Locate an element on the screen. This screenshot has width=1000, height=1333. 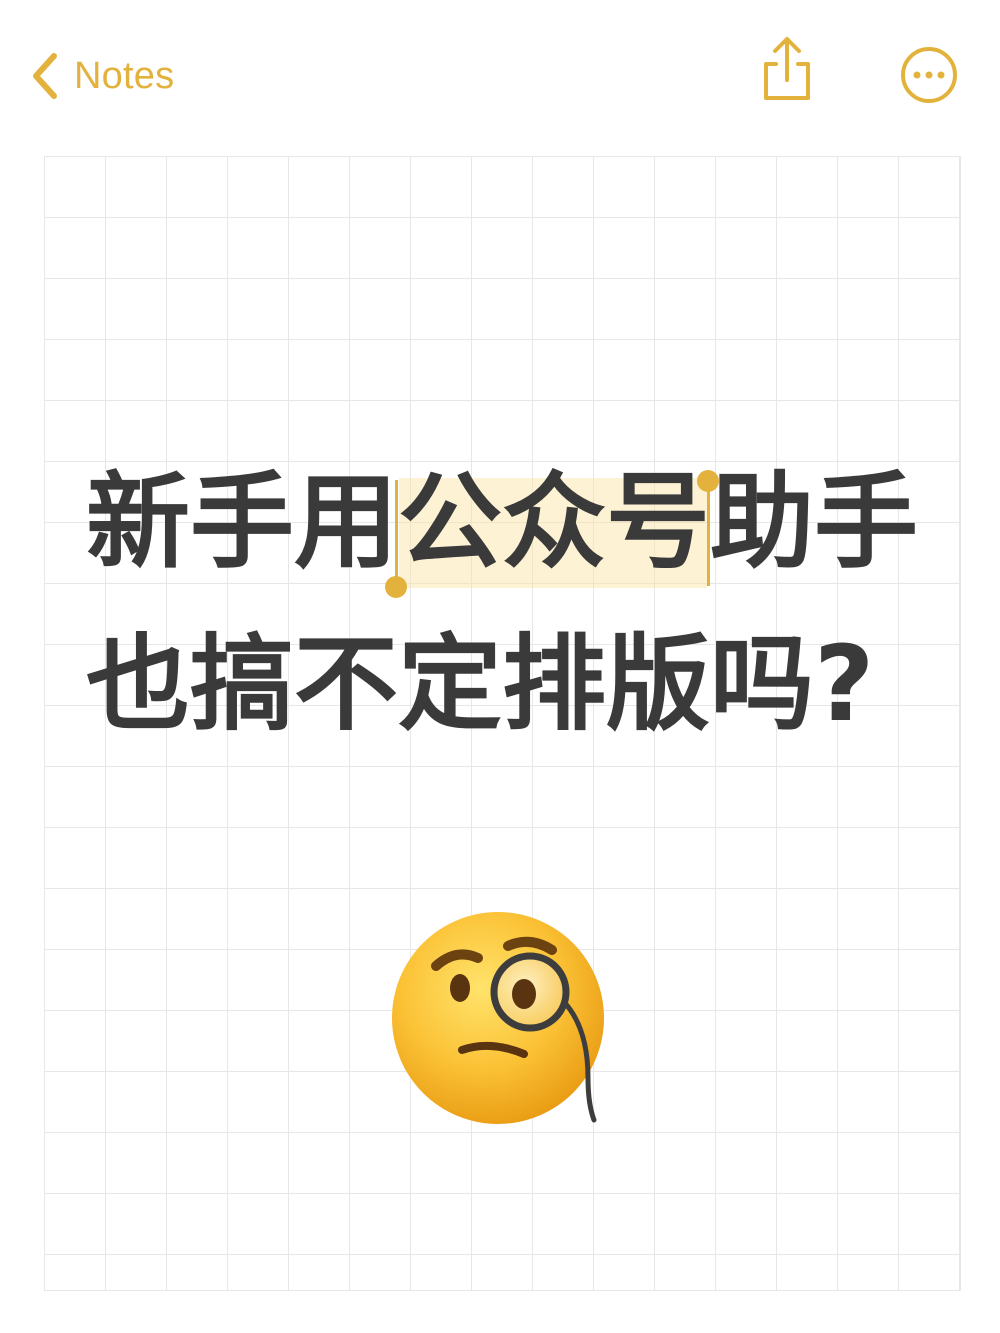
share-button is located at coordinates (787, 69).